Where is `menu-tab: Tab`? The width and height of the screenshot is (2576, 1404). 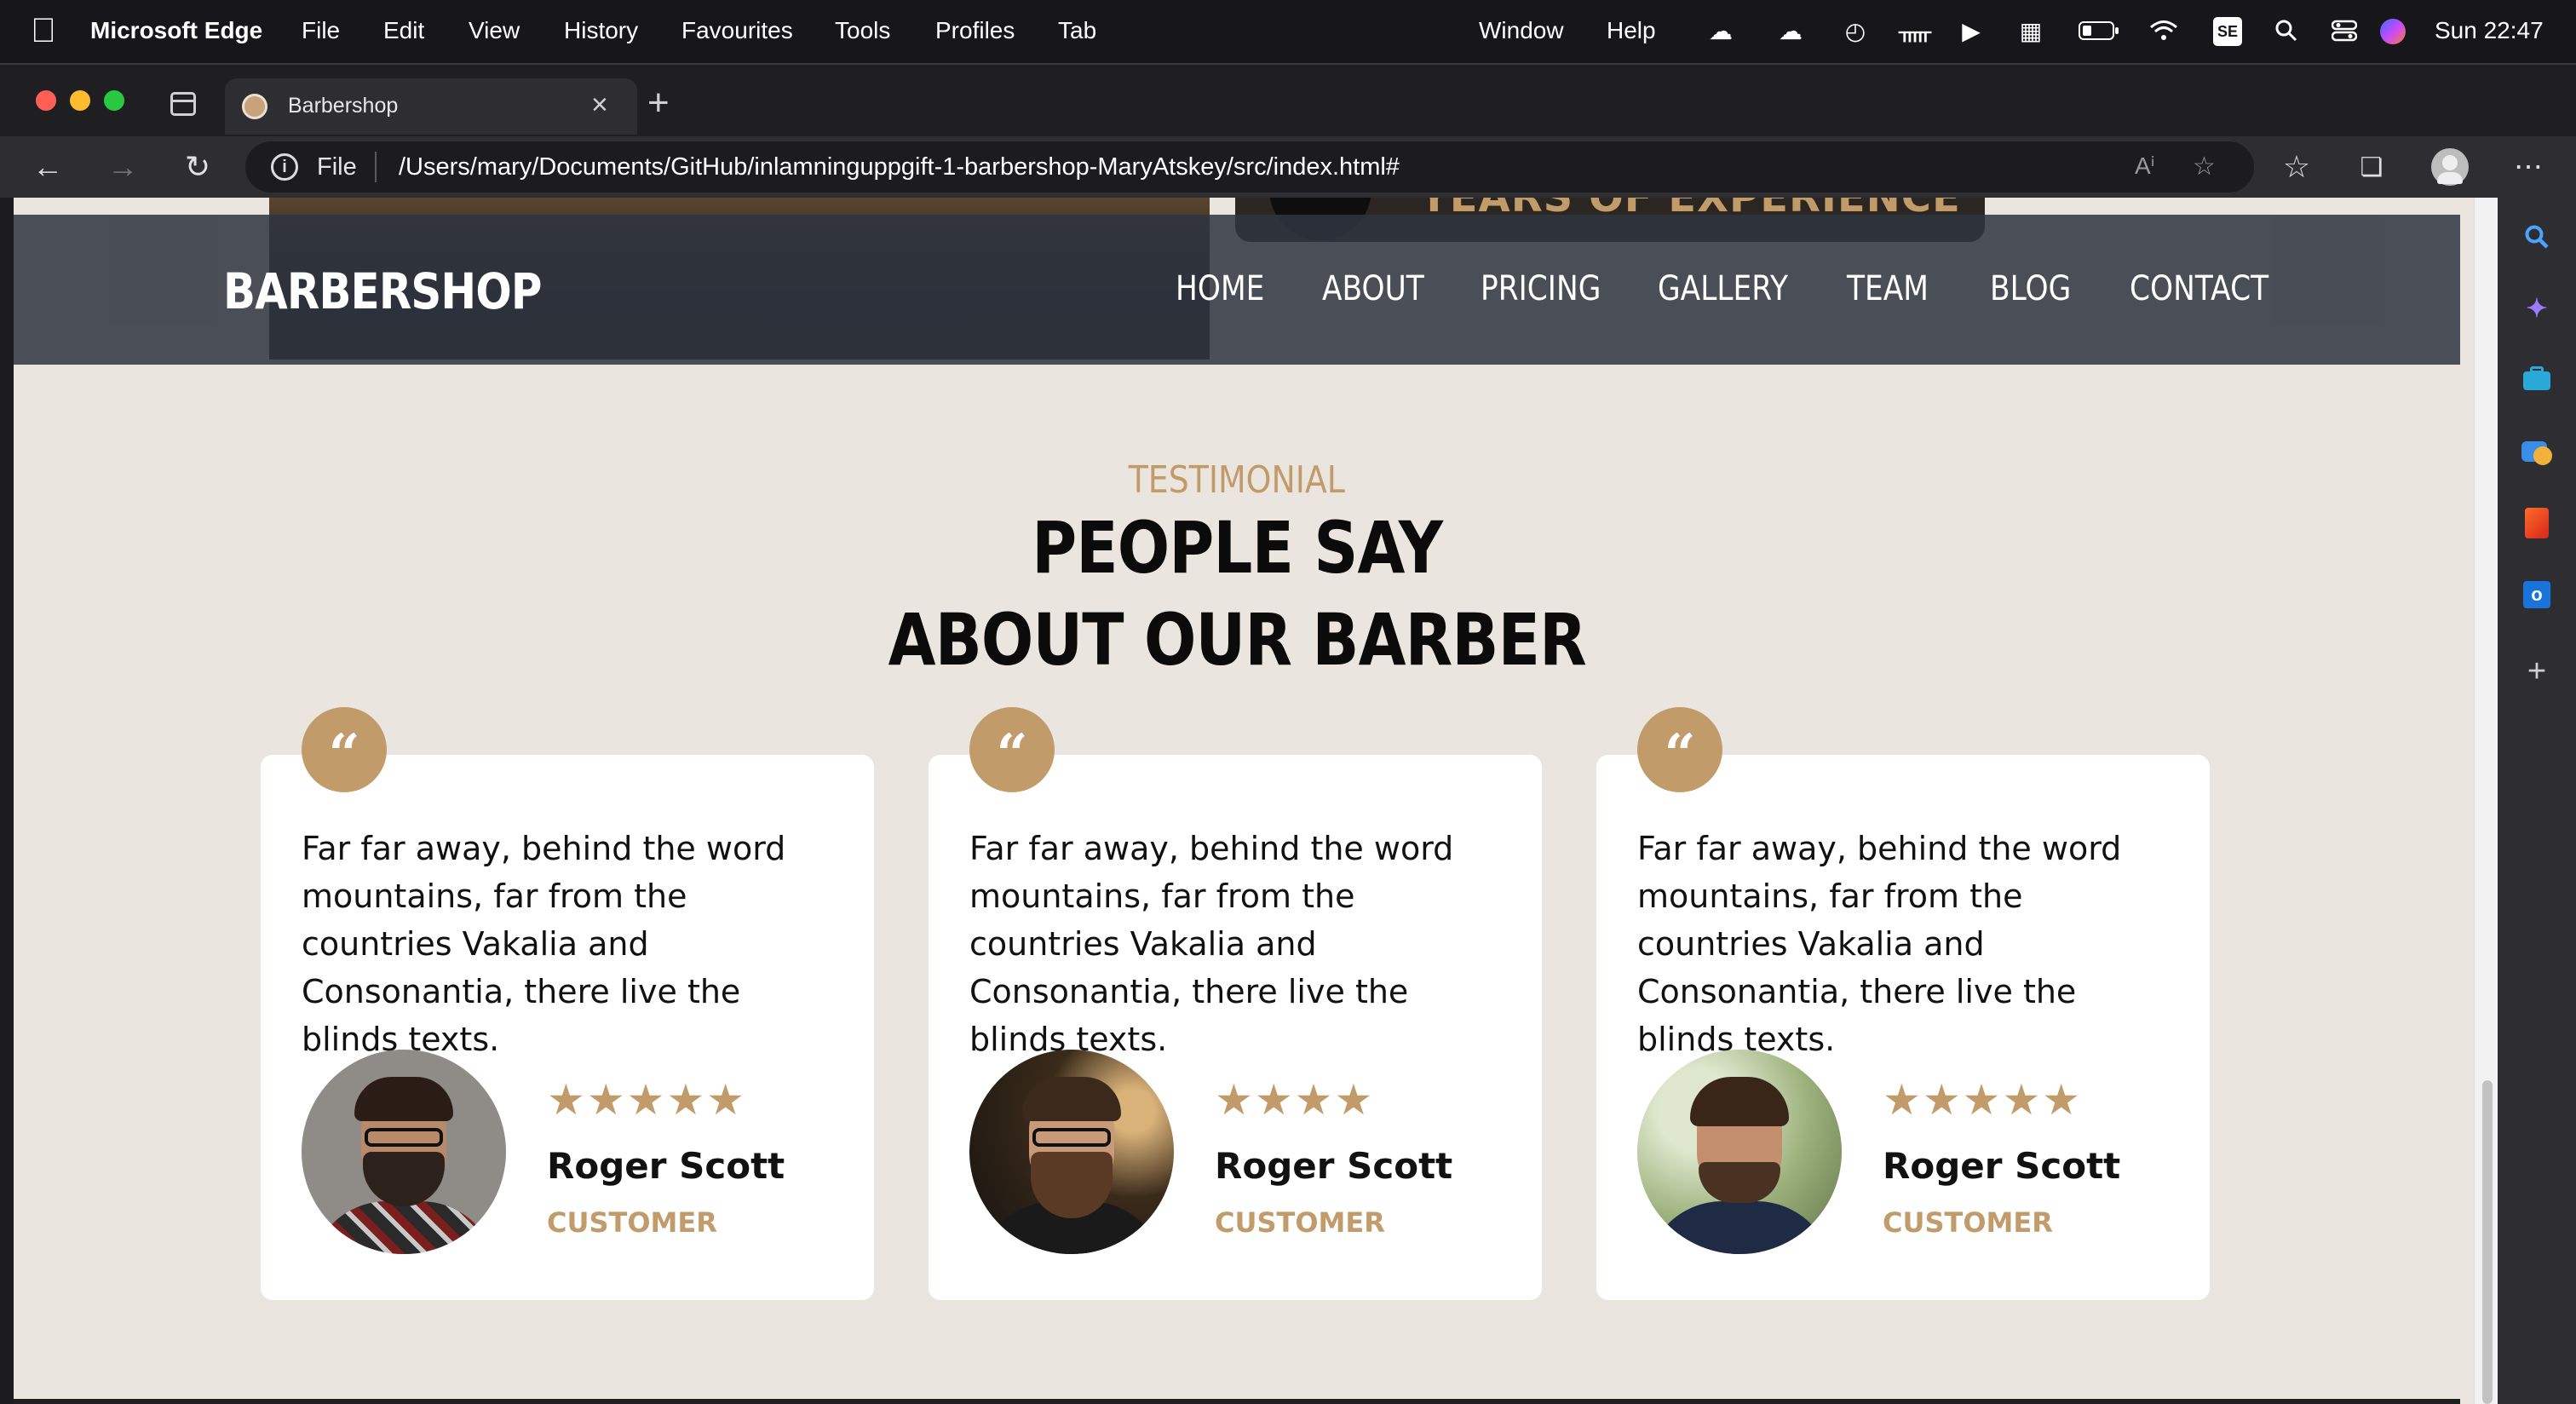
menu-tab: Tab is located at coordinates (1077, 30).